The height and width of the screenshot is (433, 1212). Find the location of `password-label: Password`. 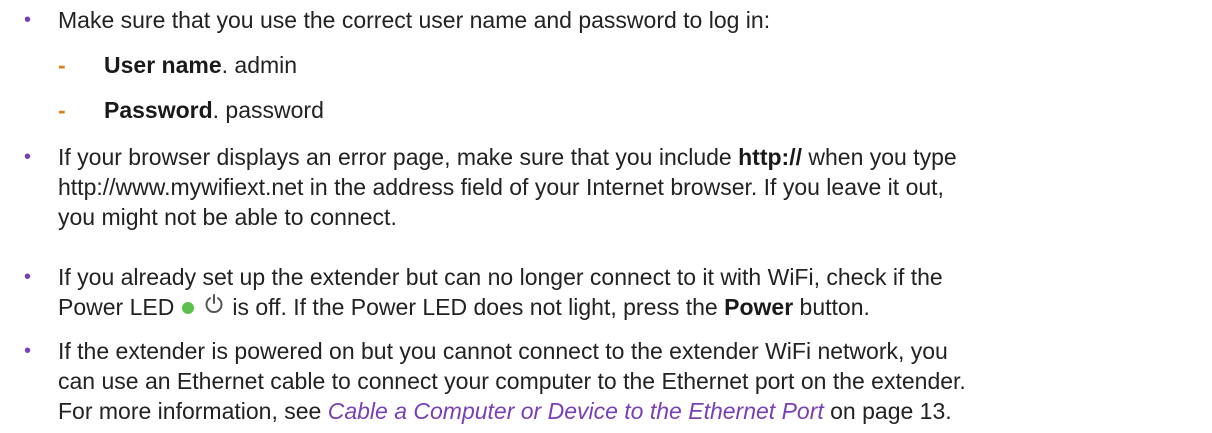

password-label: Password is located at coordinates (158, 110).